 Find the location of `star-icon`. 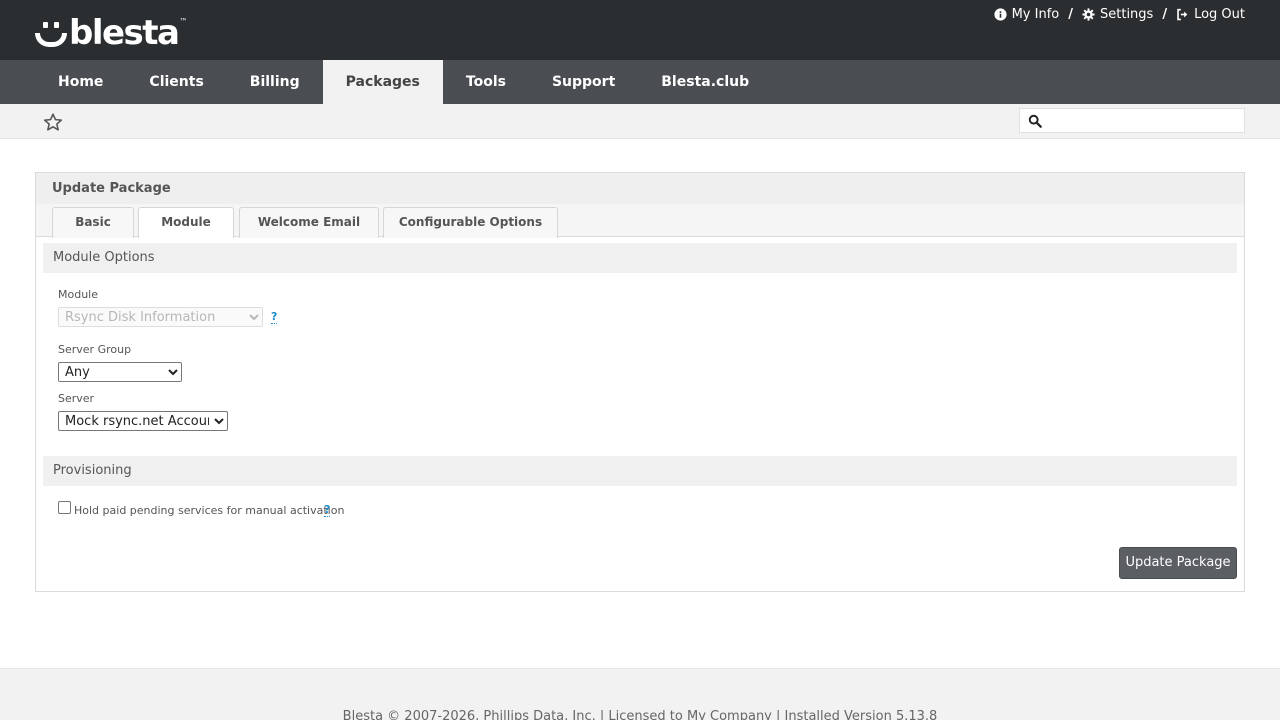

star-icon is located at coordinates (53, 122).